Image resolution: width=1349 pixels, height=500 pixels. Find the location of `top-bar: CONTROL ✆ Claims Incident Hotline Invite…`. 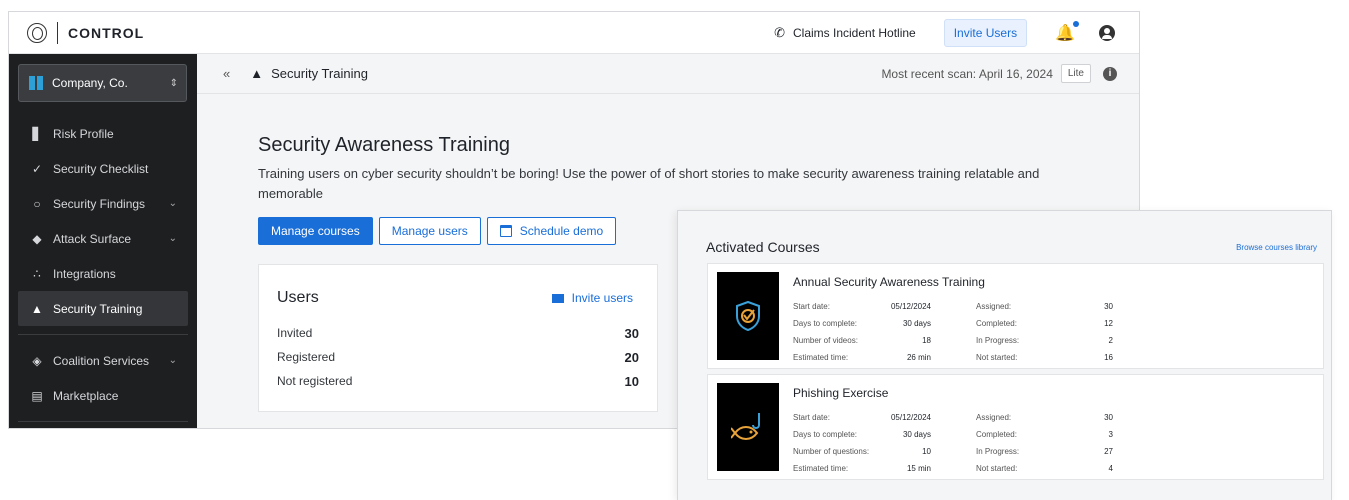

top-bar: CONTROL ✆ Claims Incident Hotline Invite… is located at coordinates (574, 33).